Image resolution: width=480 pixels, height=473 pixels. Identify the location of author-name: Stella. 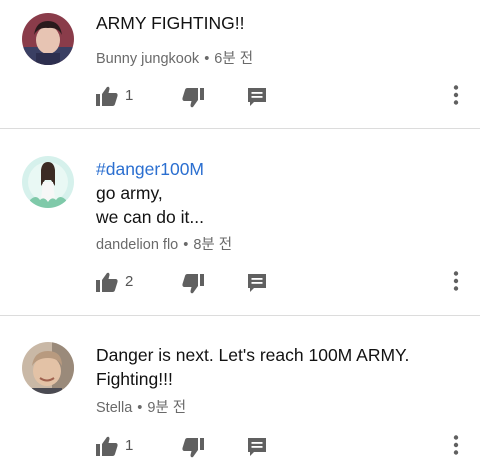
(114, 408).